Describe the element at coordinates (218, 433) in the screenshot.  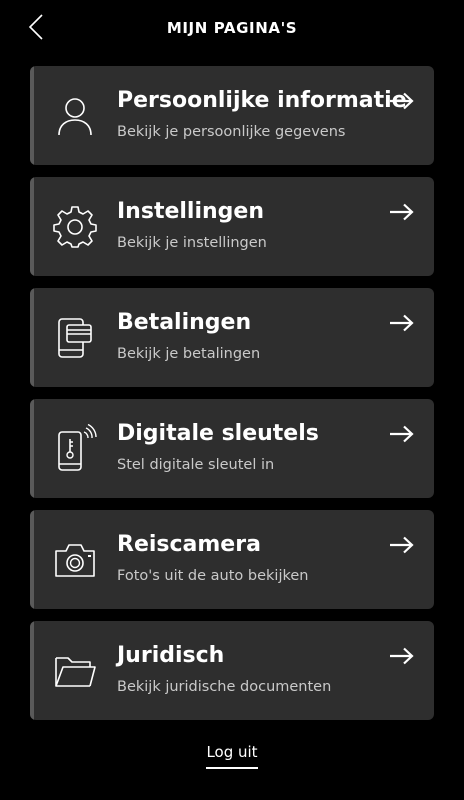
I see `card-title: Digitale sleutels` at that location.